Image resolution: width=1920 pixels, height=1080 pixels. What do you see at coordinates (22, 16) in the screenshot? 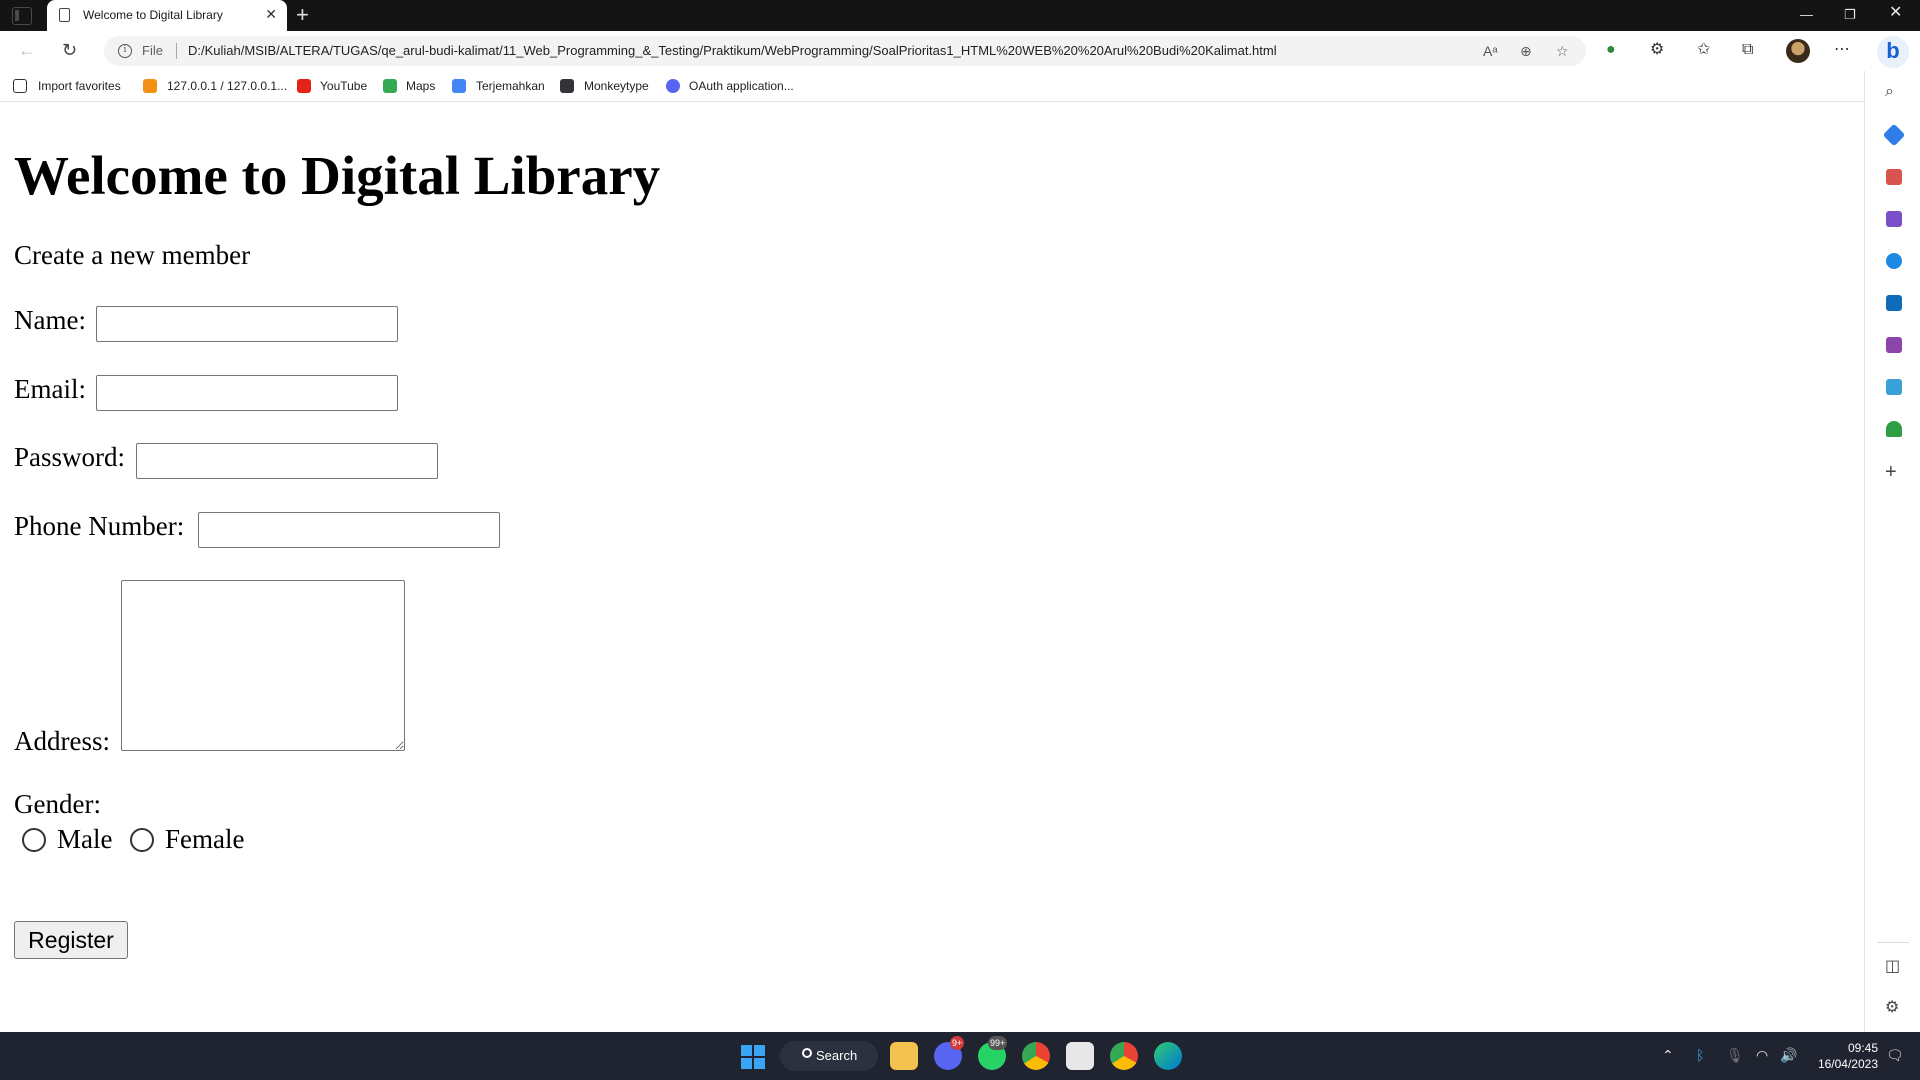
I see `tab-actions-menu-icon` at bounding box center [22, 16].